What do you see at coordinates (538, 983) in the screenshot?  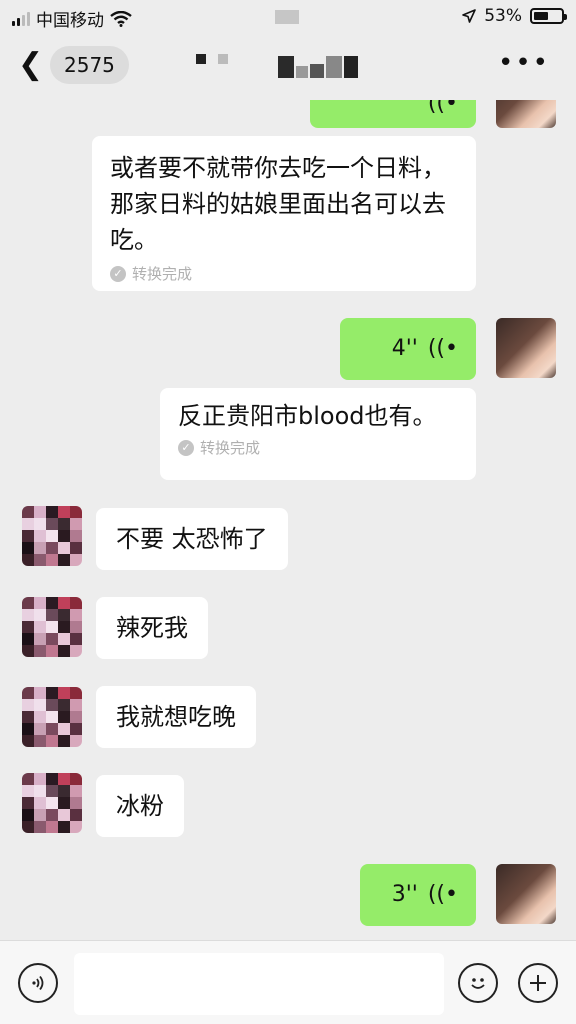 I see `plus-icon` at bounding box center [538, 983].